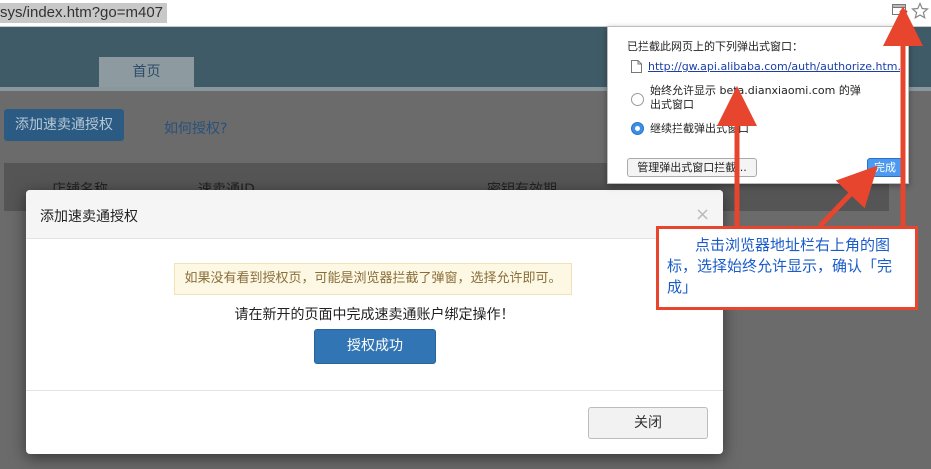 The image size is (931, 469). Describe the element at coordinates (637, 128) in the screenshot. I see `keep-blocking-radio` at that location.